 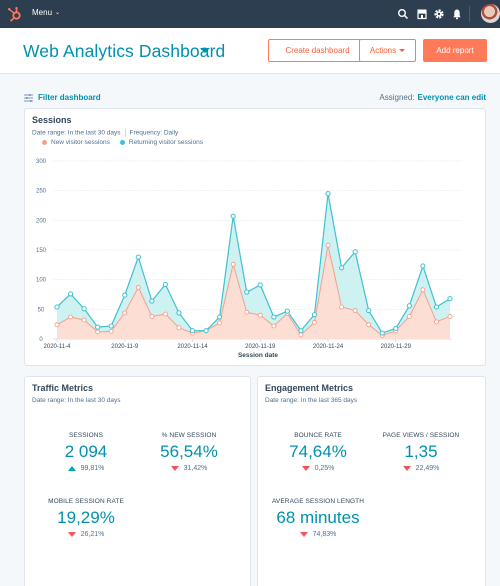 I want to click on dashboard-switcher-caret-icon, so click(x=205, y=50).